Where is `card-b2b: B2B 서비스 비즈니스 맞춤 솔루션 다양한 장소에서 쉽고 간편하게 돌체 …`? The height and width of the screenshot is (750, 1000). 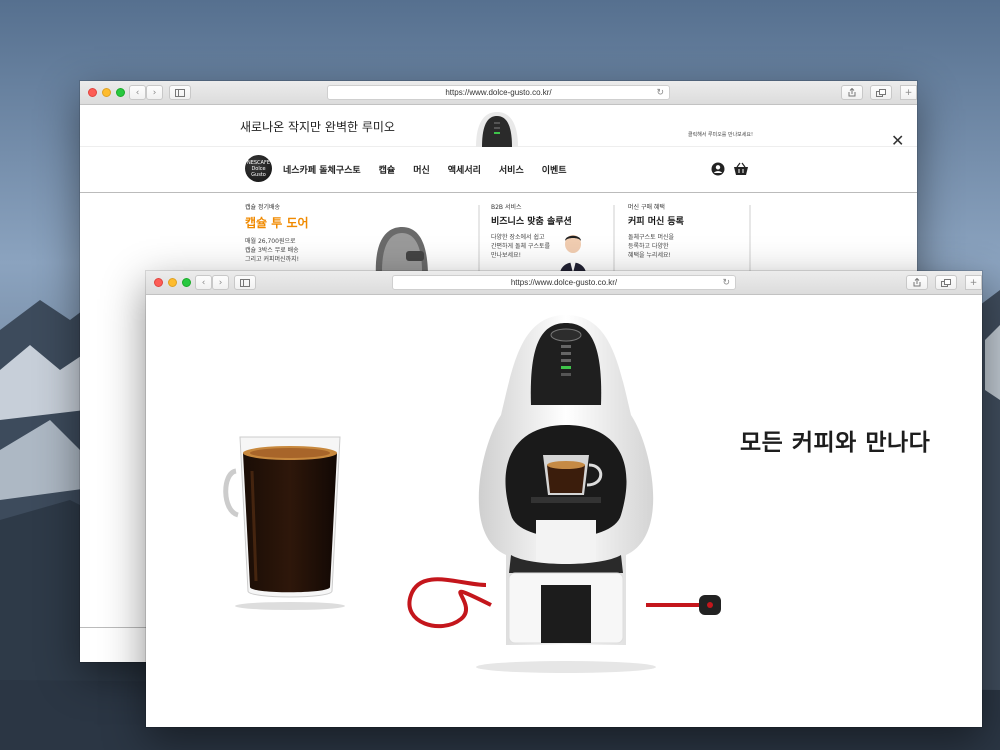 card-b2b: B2B 서비스 비즈니스 맞춤 솔루션 다양한 장소에서 쉽고 간편하게 돌체 … is located at coordinates (553, 237).